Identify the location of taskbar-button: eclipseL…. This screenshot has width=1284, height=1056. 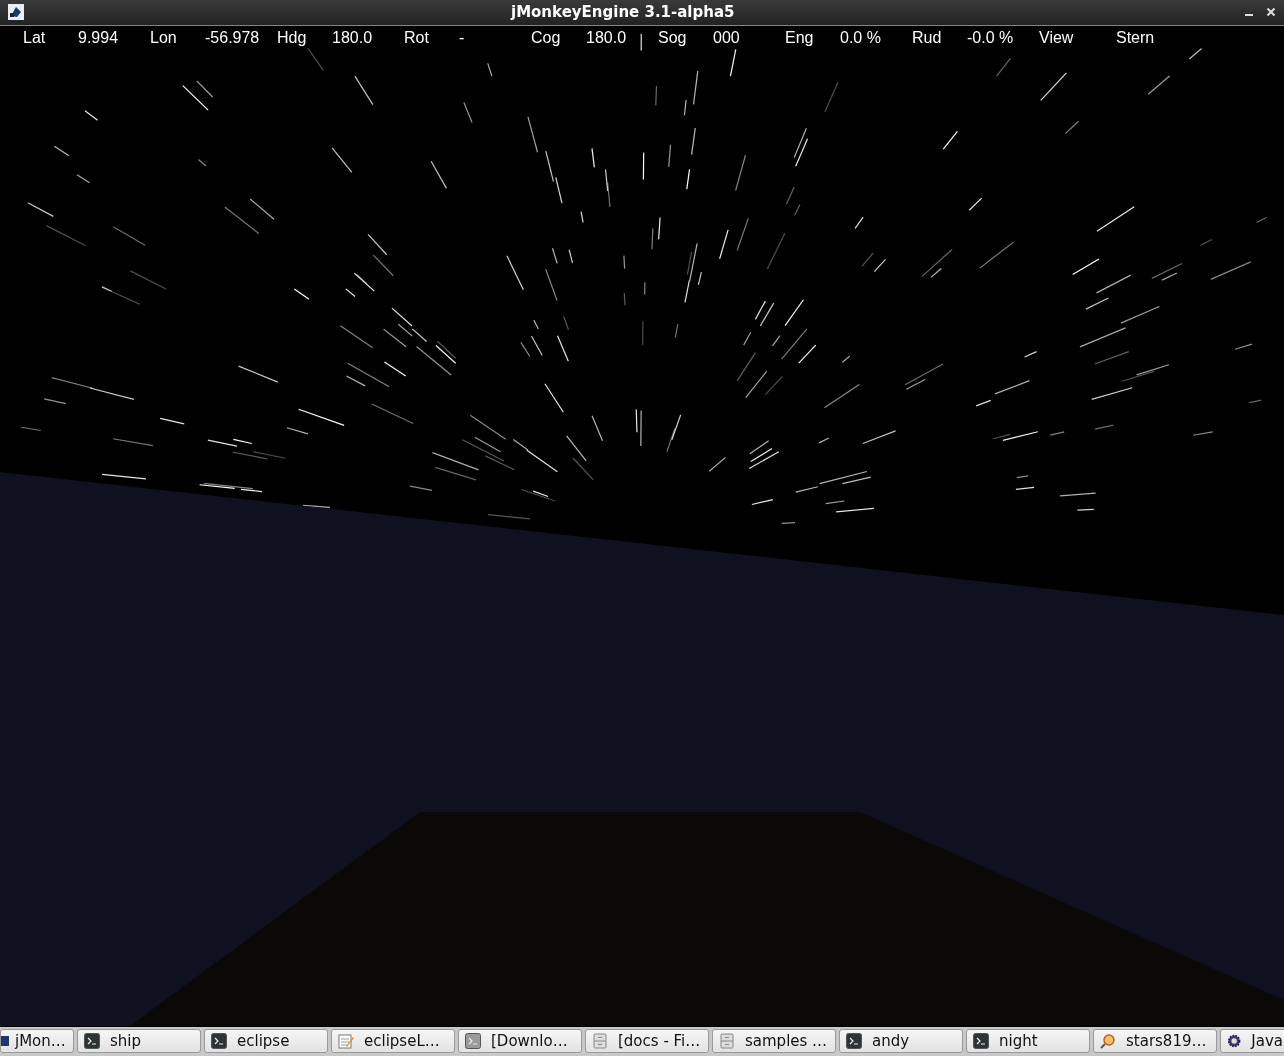
(393, 1041).